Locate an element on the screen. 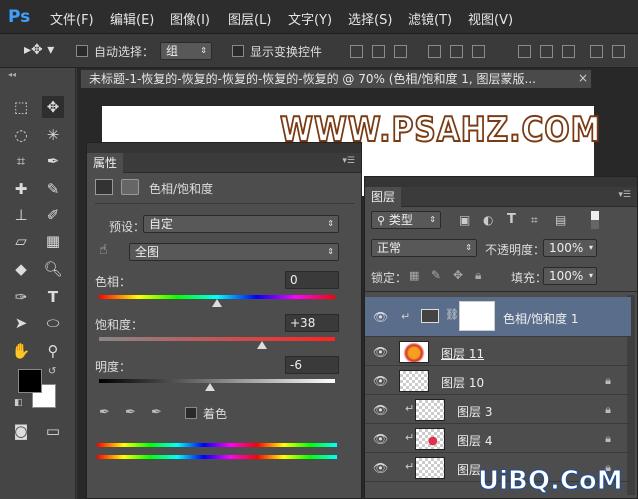  marquee-tool-icon: ⬚ is located at coordinates (21, 107).